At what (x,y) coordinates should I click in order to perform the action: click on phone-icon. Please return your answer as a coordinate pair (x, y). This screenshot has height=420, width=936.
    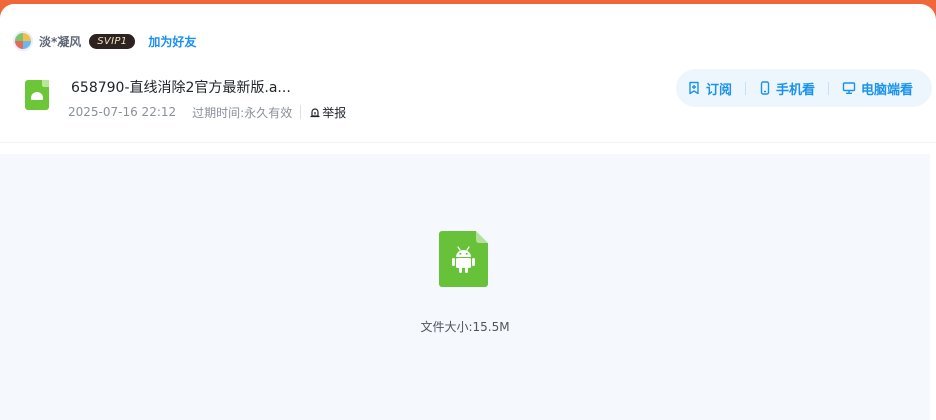
    Looking at the image, I should click on (765, 88).